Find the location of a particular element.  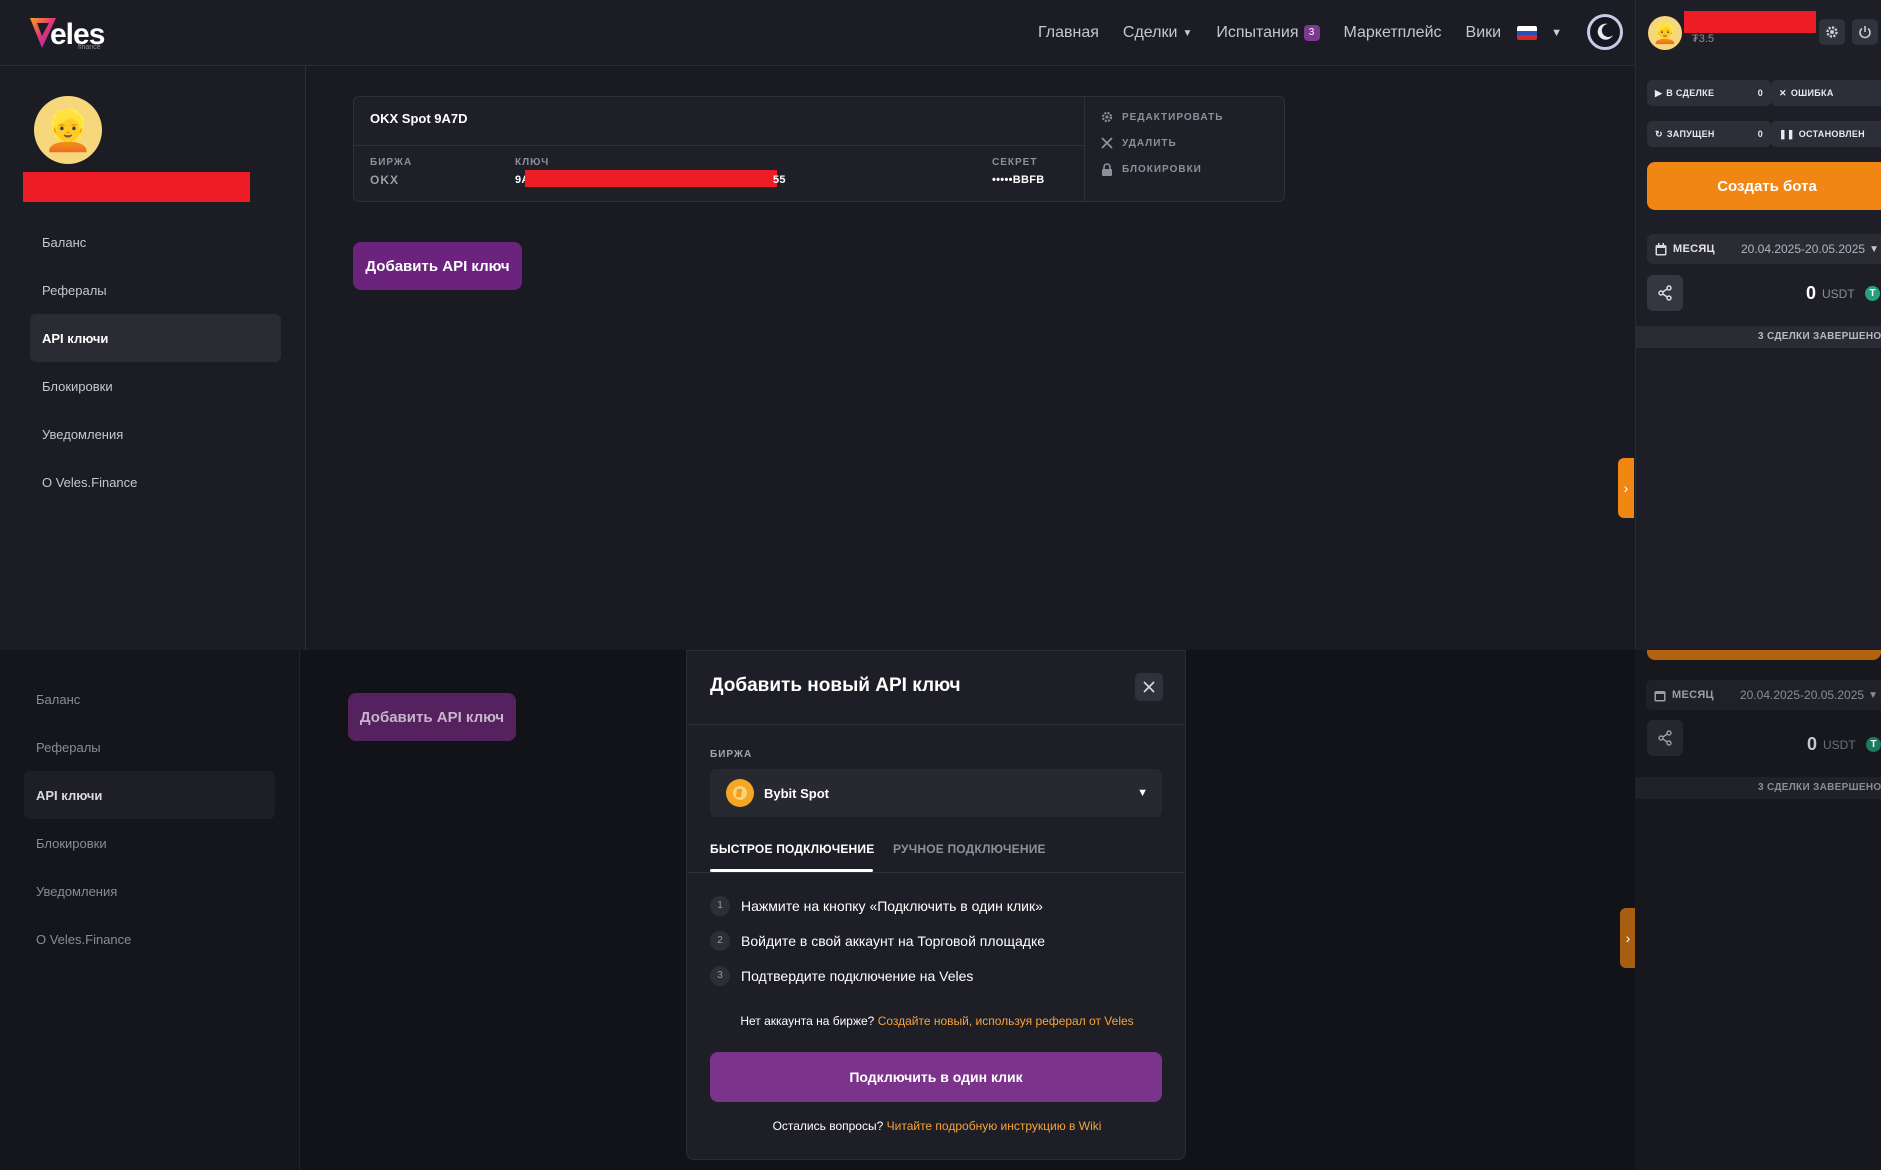

sidebar-item-label: Уведомления is located at coordinates (83, 434).